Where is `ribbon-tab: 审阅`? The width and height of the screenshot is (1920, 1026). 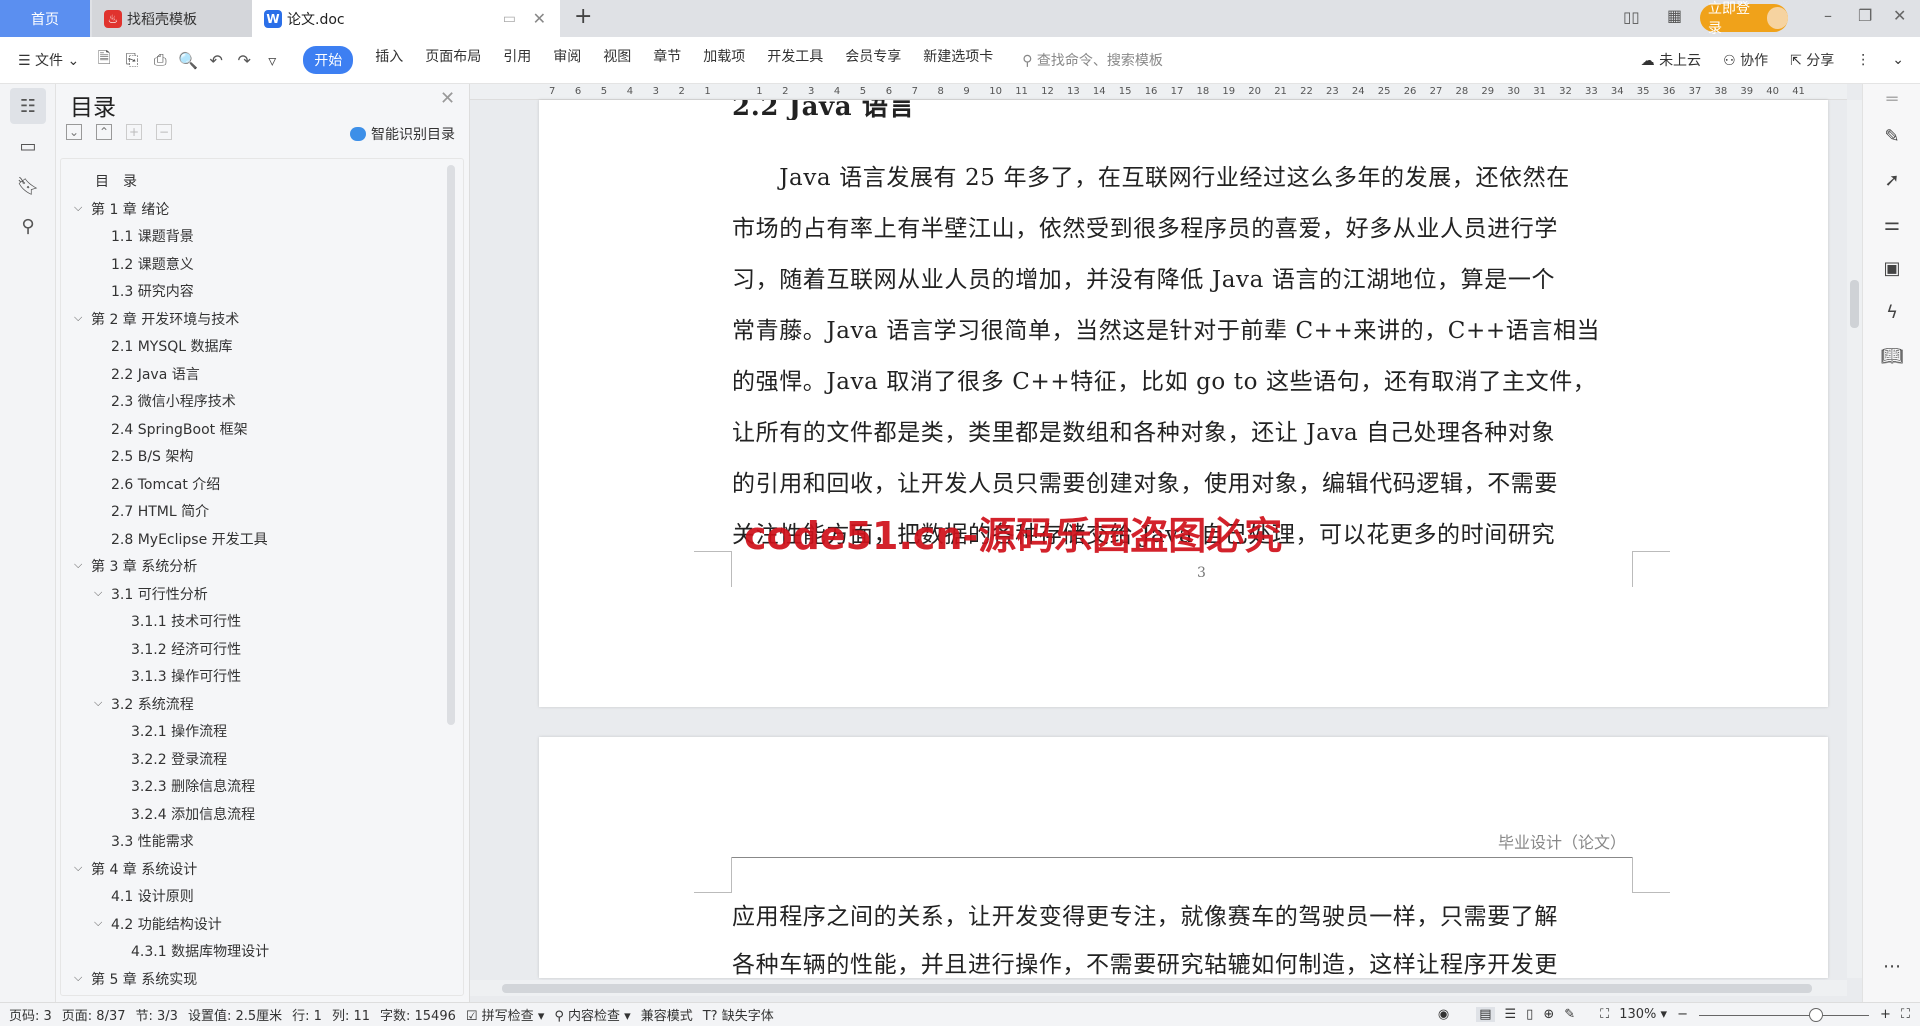 ribbon-tab: 审阅 is located at coordinates (567, 60).